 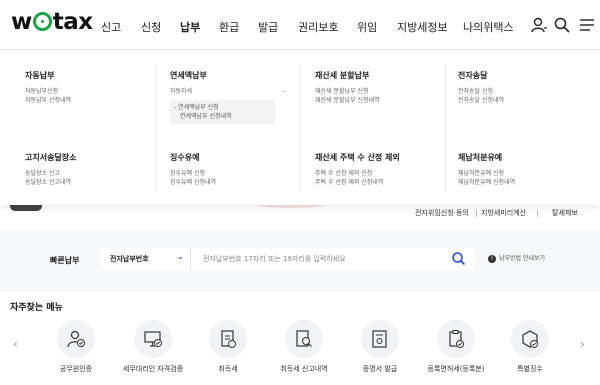 What do you see at coordinates (518, 100) in the screenshot?
I see `menu-link: 전자송달 신청내역` at bounding box center [518, 100].